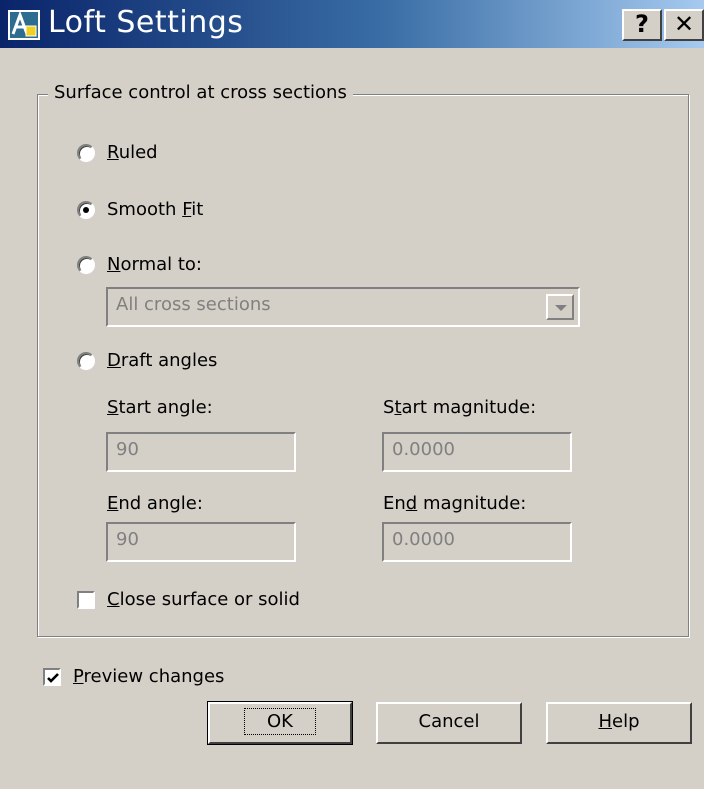 The width and height of the screenshot is (704, 789). I want to click on preview-changes-checkbox, so click(52, 677).